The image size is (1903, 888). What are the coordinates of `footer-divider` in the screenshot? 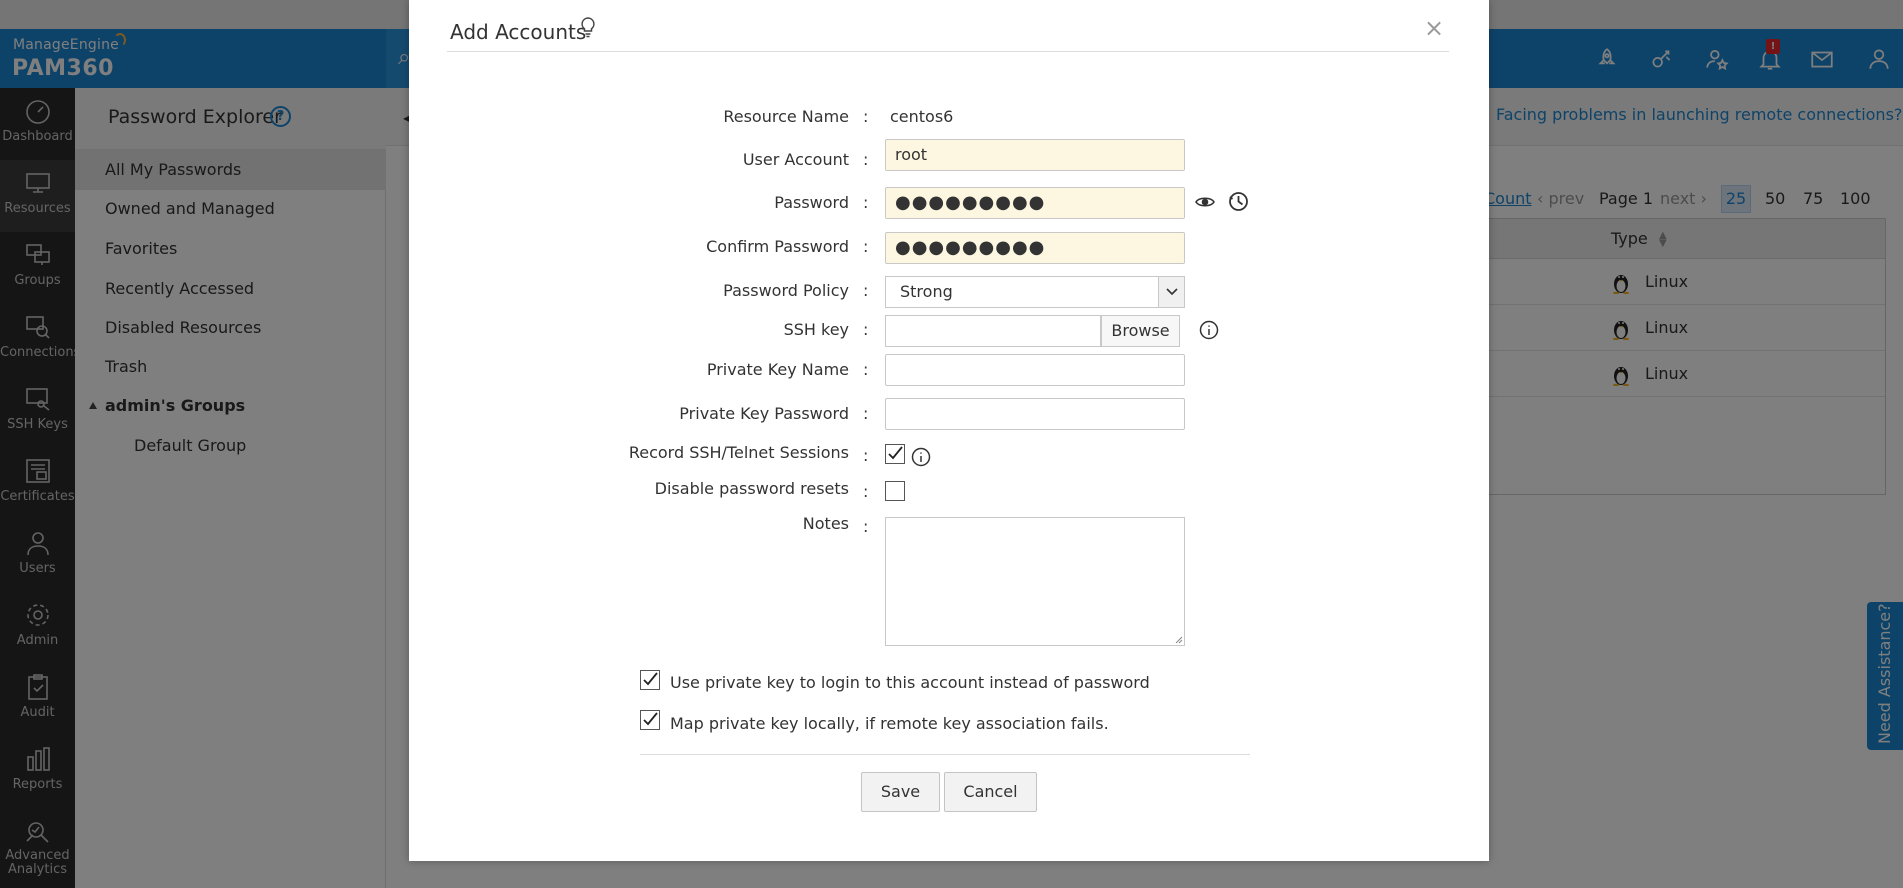 It's located at (945, 754).